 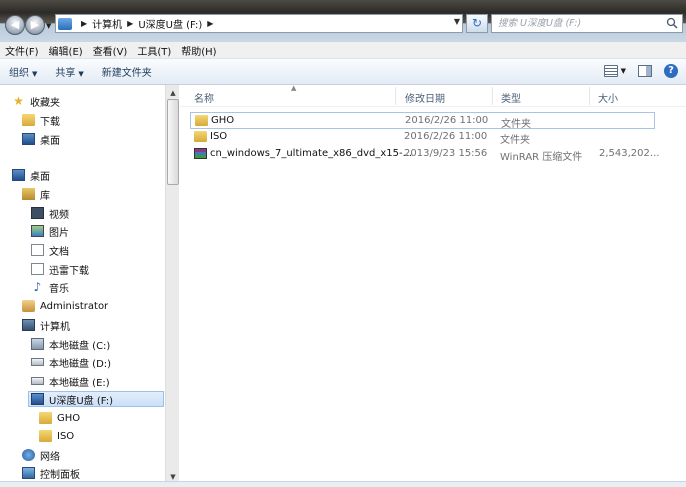 I want to click on nav-library: 库, so click(x=36, y=194).